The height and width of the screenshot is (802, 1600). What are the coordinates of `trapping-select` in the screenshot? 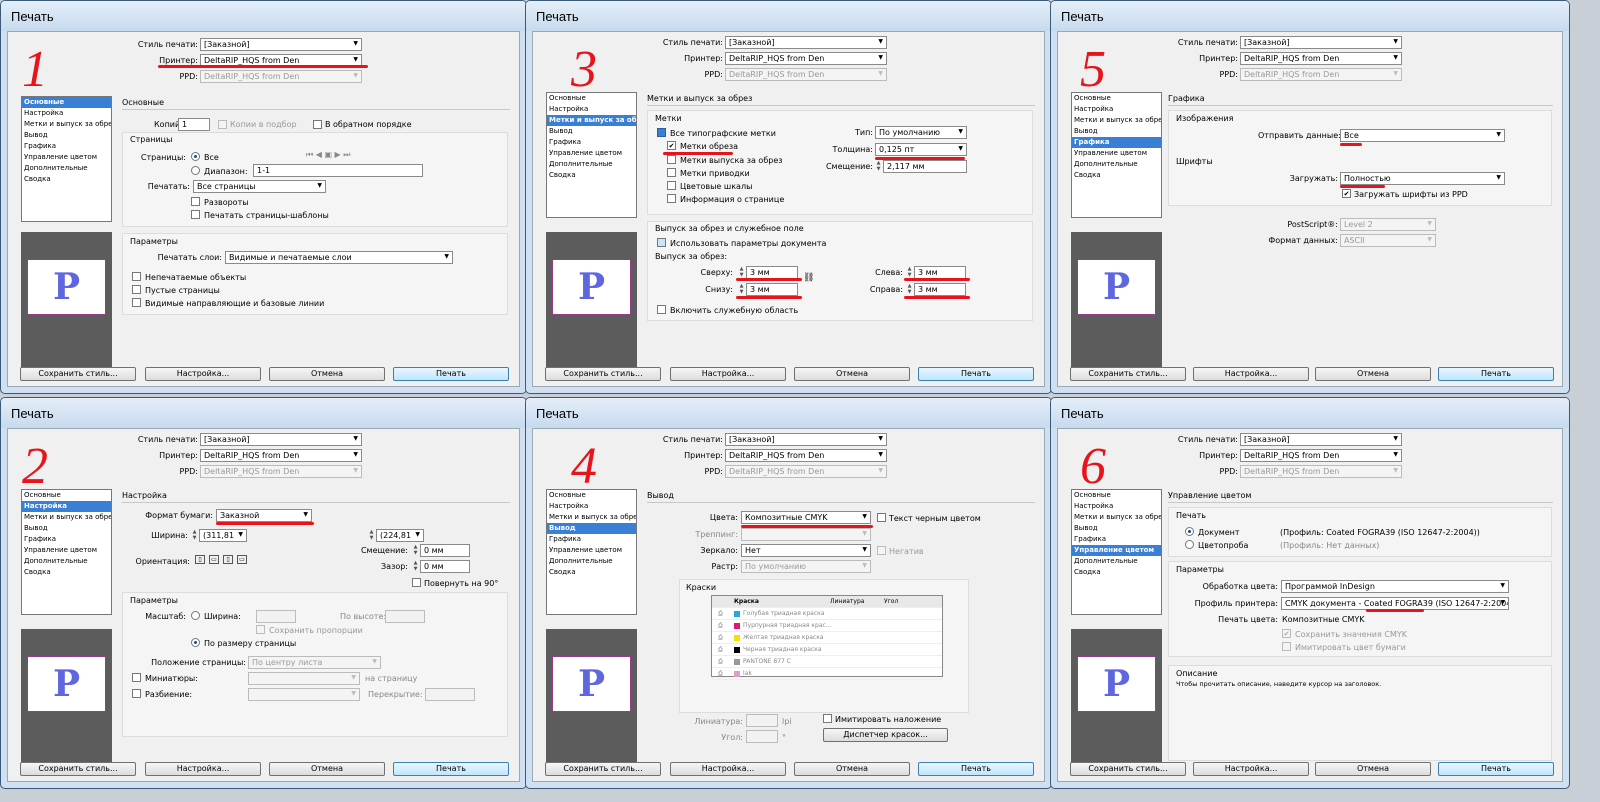 It's located at (806, 534).